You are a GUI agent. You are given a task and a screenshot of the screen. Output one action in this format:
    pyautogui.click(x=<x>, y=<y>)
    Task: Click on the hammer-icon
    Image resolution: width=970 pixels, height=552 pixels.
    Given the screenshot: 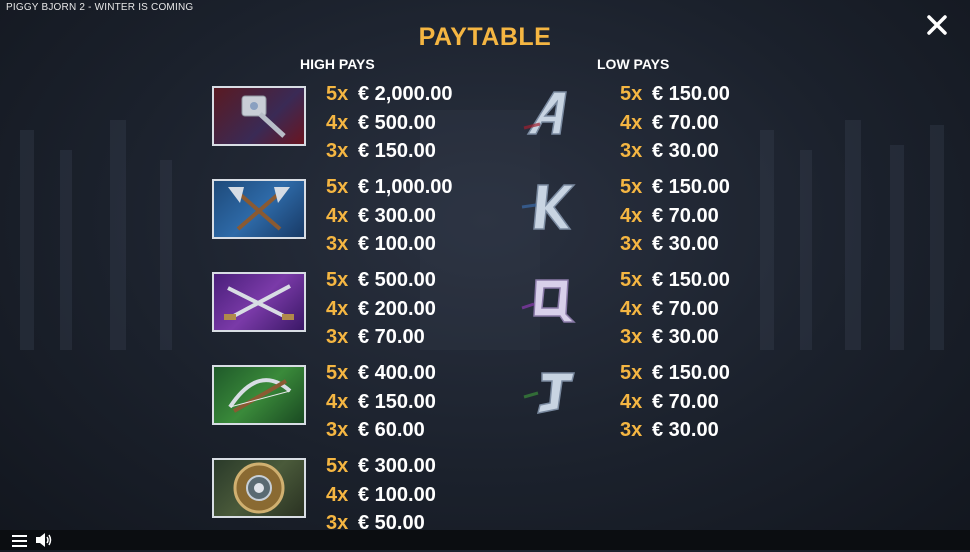 What is the action you would take?
    pyautogui.click(x=263, y=116)
    